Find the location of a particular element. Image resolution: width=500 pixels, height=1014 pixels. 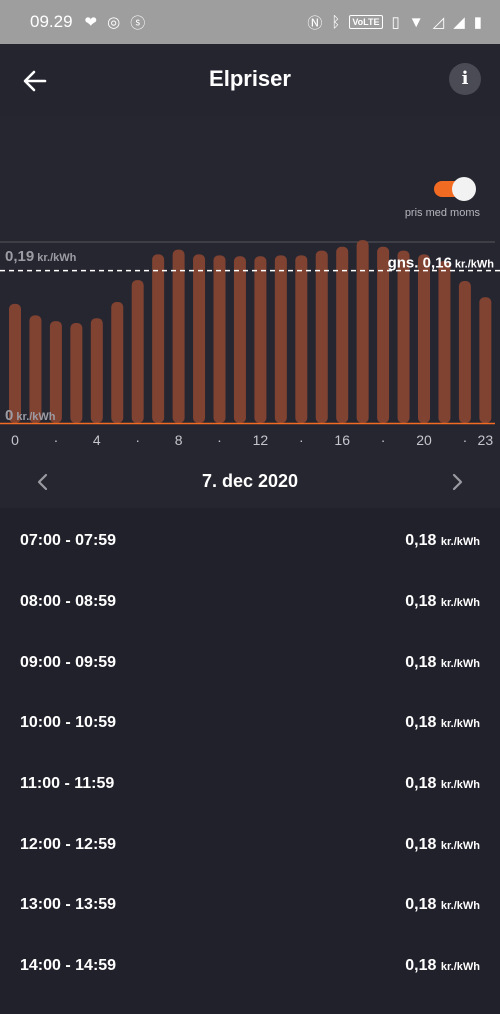

chrome-icon: ◎ is located at coordinates (114, 22).